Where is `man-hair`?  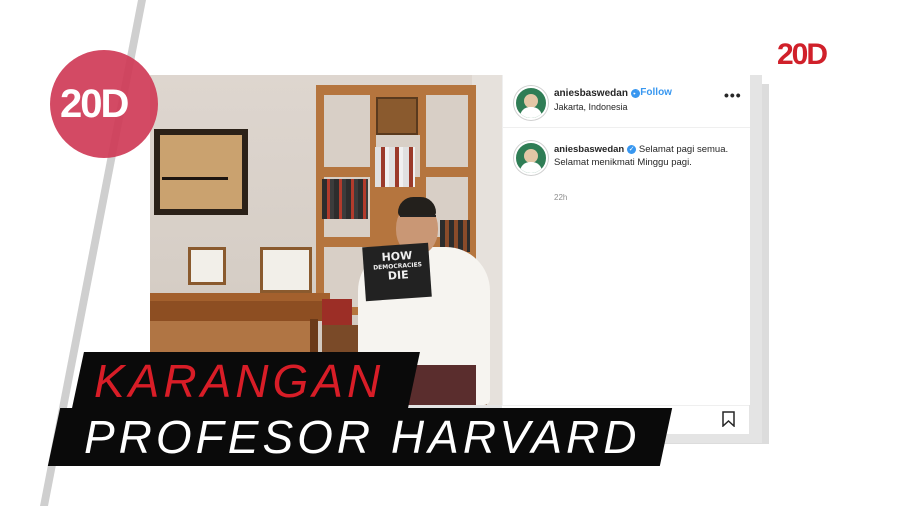
man-hair is located at coordinates (417, 207).